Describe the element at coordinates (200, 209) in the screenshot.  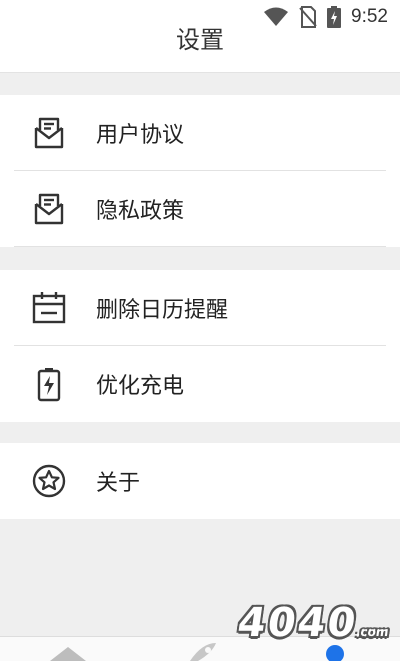
I see `menu-item-privacy-policy: 隐私政策` at that location.